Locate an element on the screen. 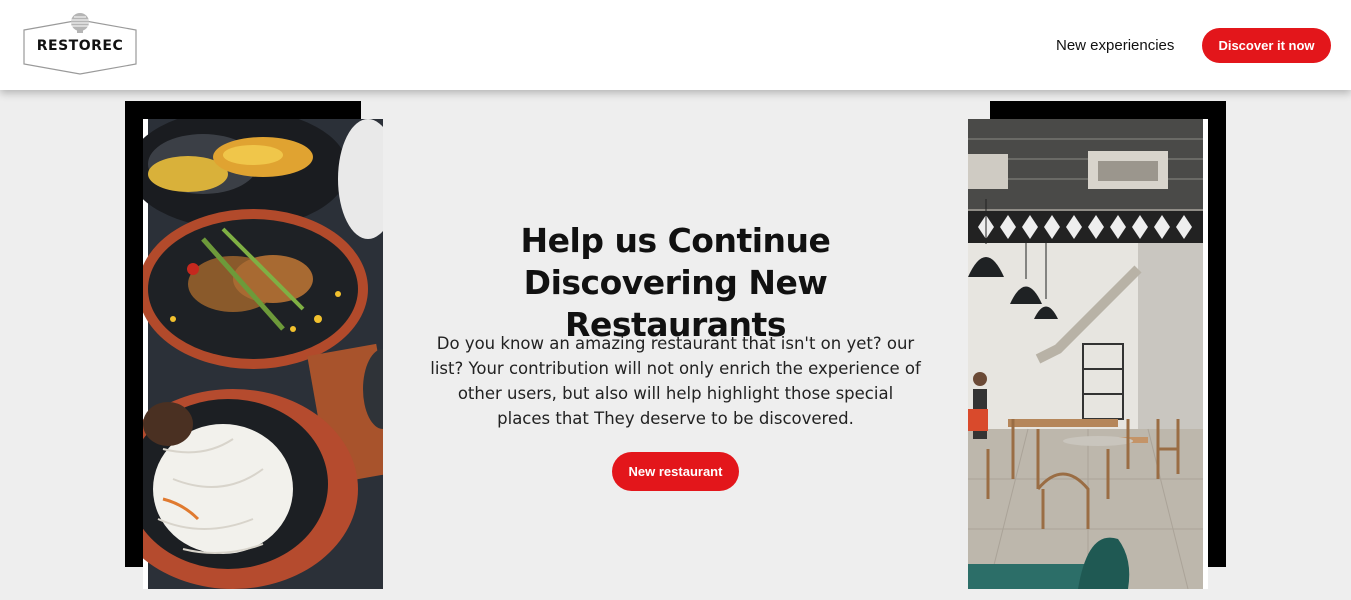 The height and width of the screenshot is (600, 1351). restorec-logo: RESTOREC is located at coordinates (80, 44).